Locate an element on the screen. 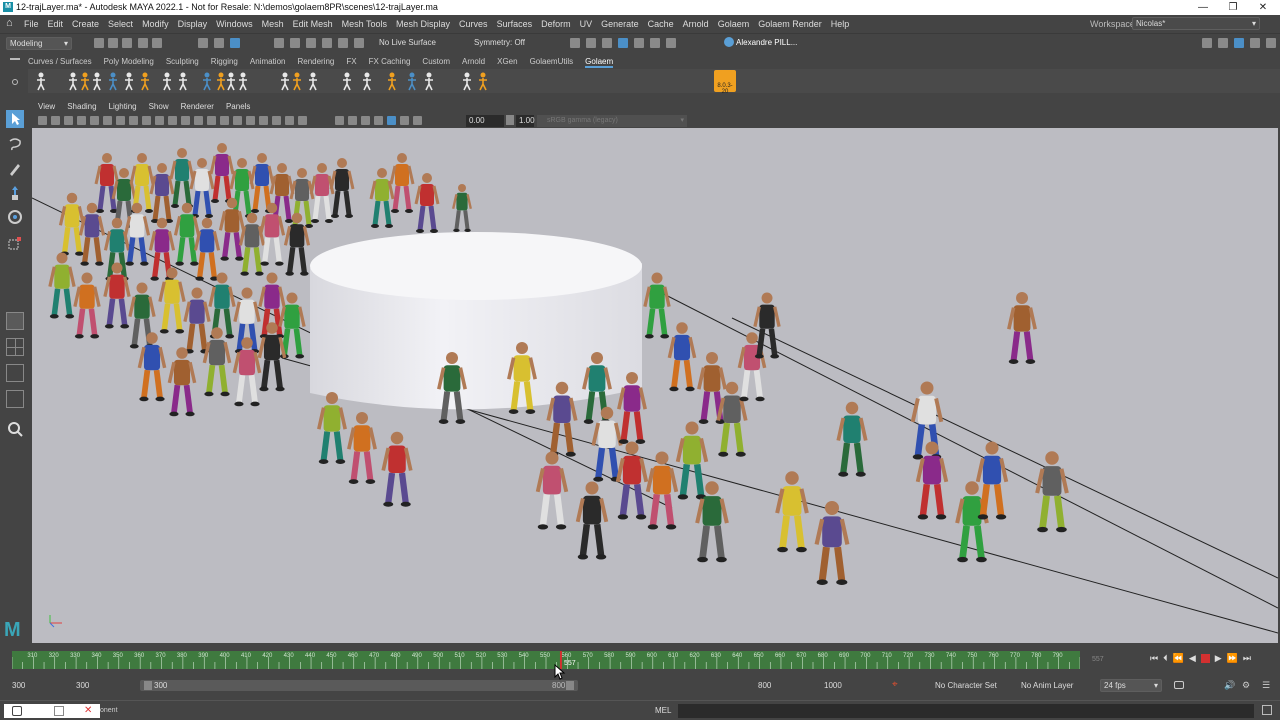 Image resolution: width=1280 pixels, height=720 pixels. script-language-toggle: MEL is located at coordinates (663, 710).